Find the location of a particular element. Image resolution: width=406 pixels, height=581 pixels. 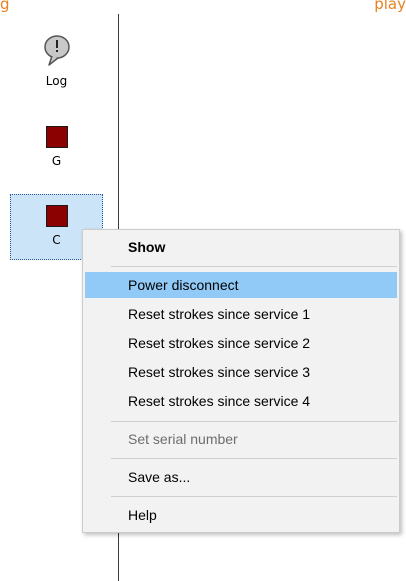

top-caption: g play is located at coordinates (203, 7).